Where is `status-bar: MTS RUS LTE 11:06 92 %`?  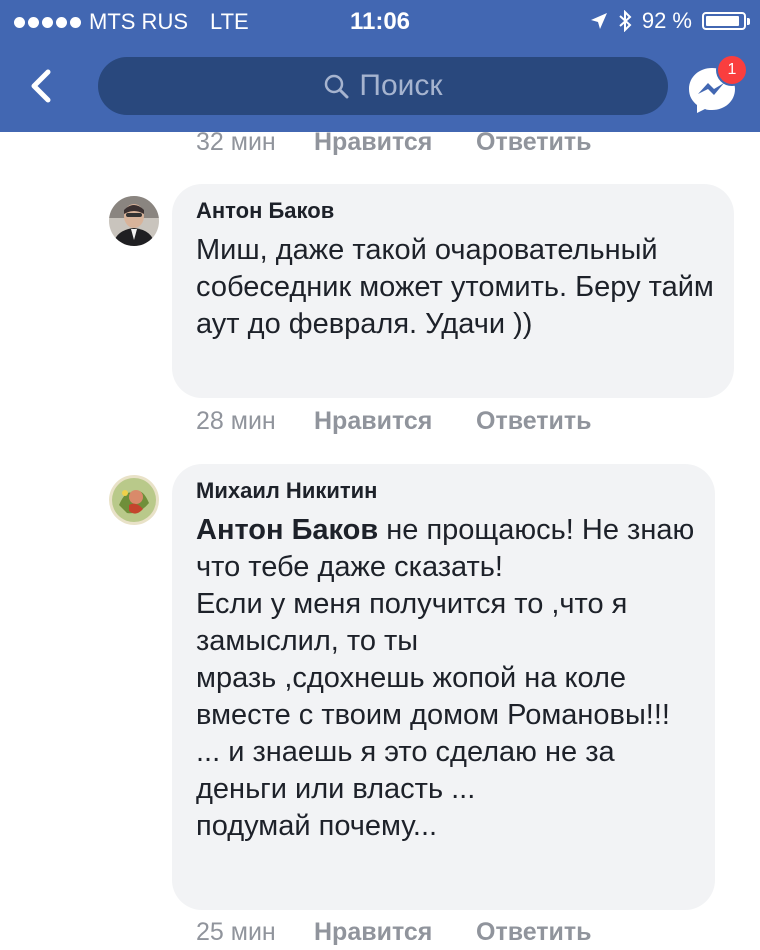 status-bar: MTS RUS LTE 11:06 92 % is located at coordinates (380, 22).